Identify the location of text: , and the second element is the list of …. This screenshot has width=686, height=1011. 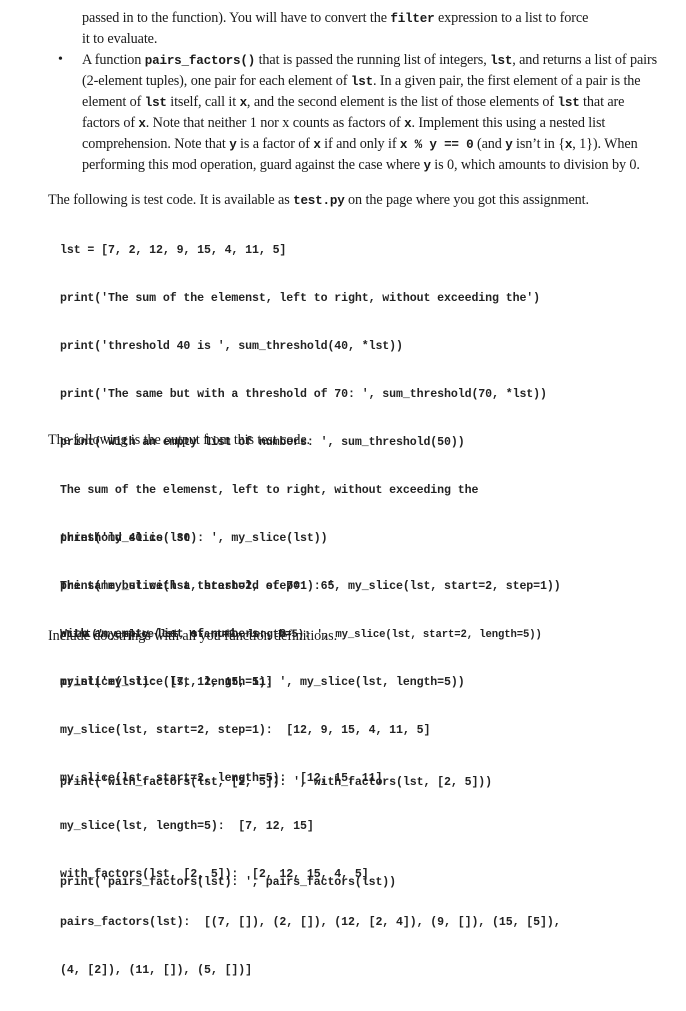
(402, 102).